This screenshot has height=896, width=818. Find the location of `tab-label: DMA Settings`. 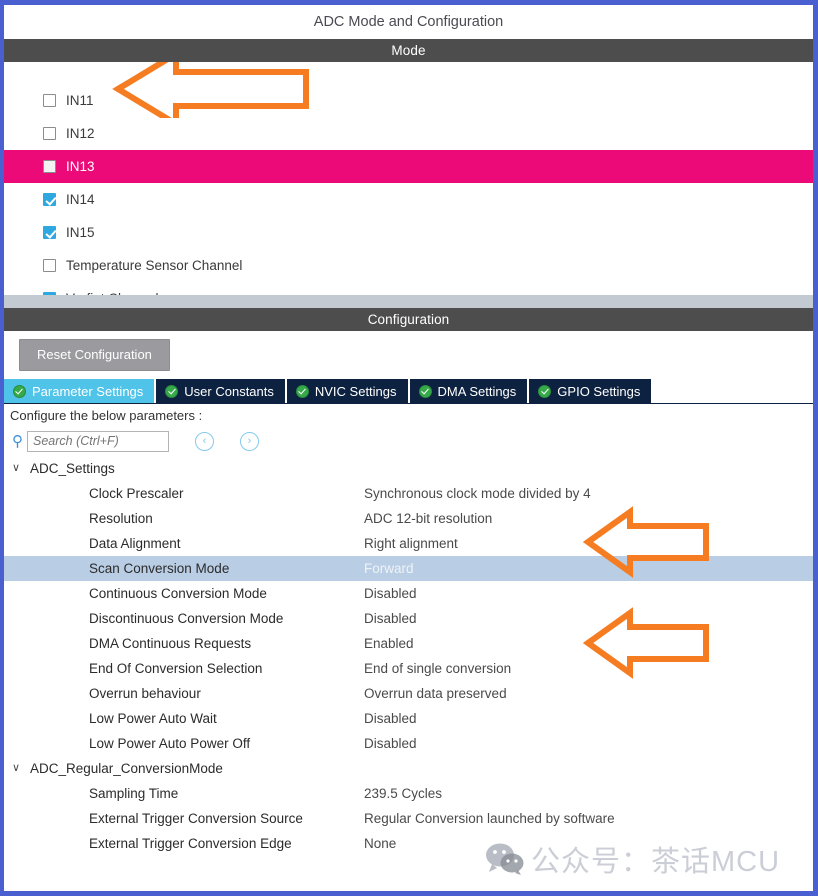

tab-label: DMA Settings is located at coordinates (477, 391).